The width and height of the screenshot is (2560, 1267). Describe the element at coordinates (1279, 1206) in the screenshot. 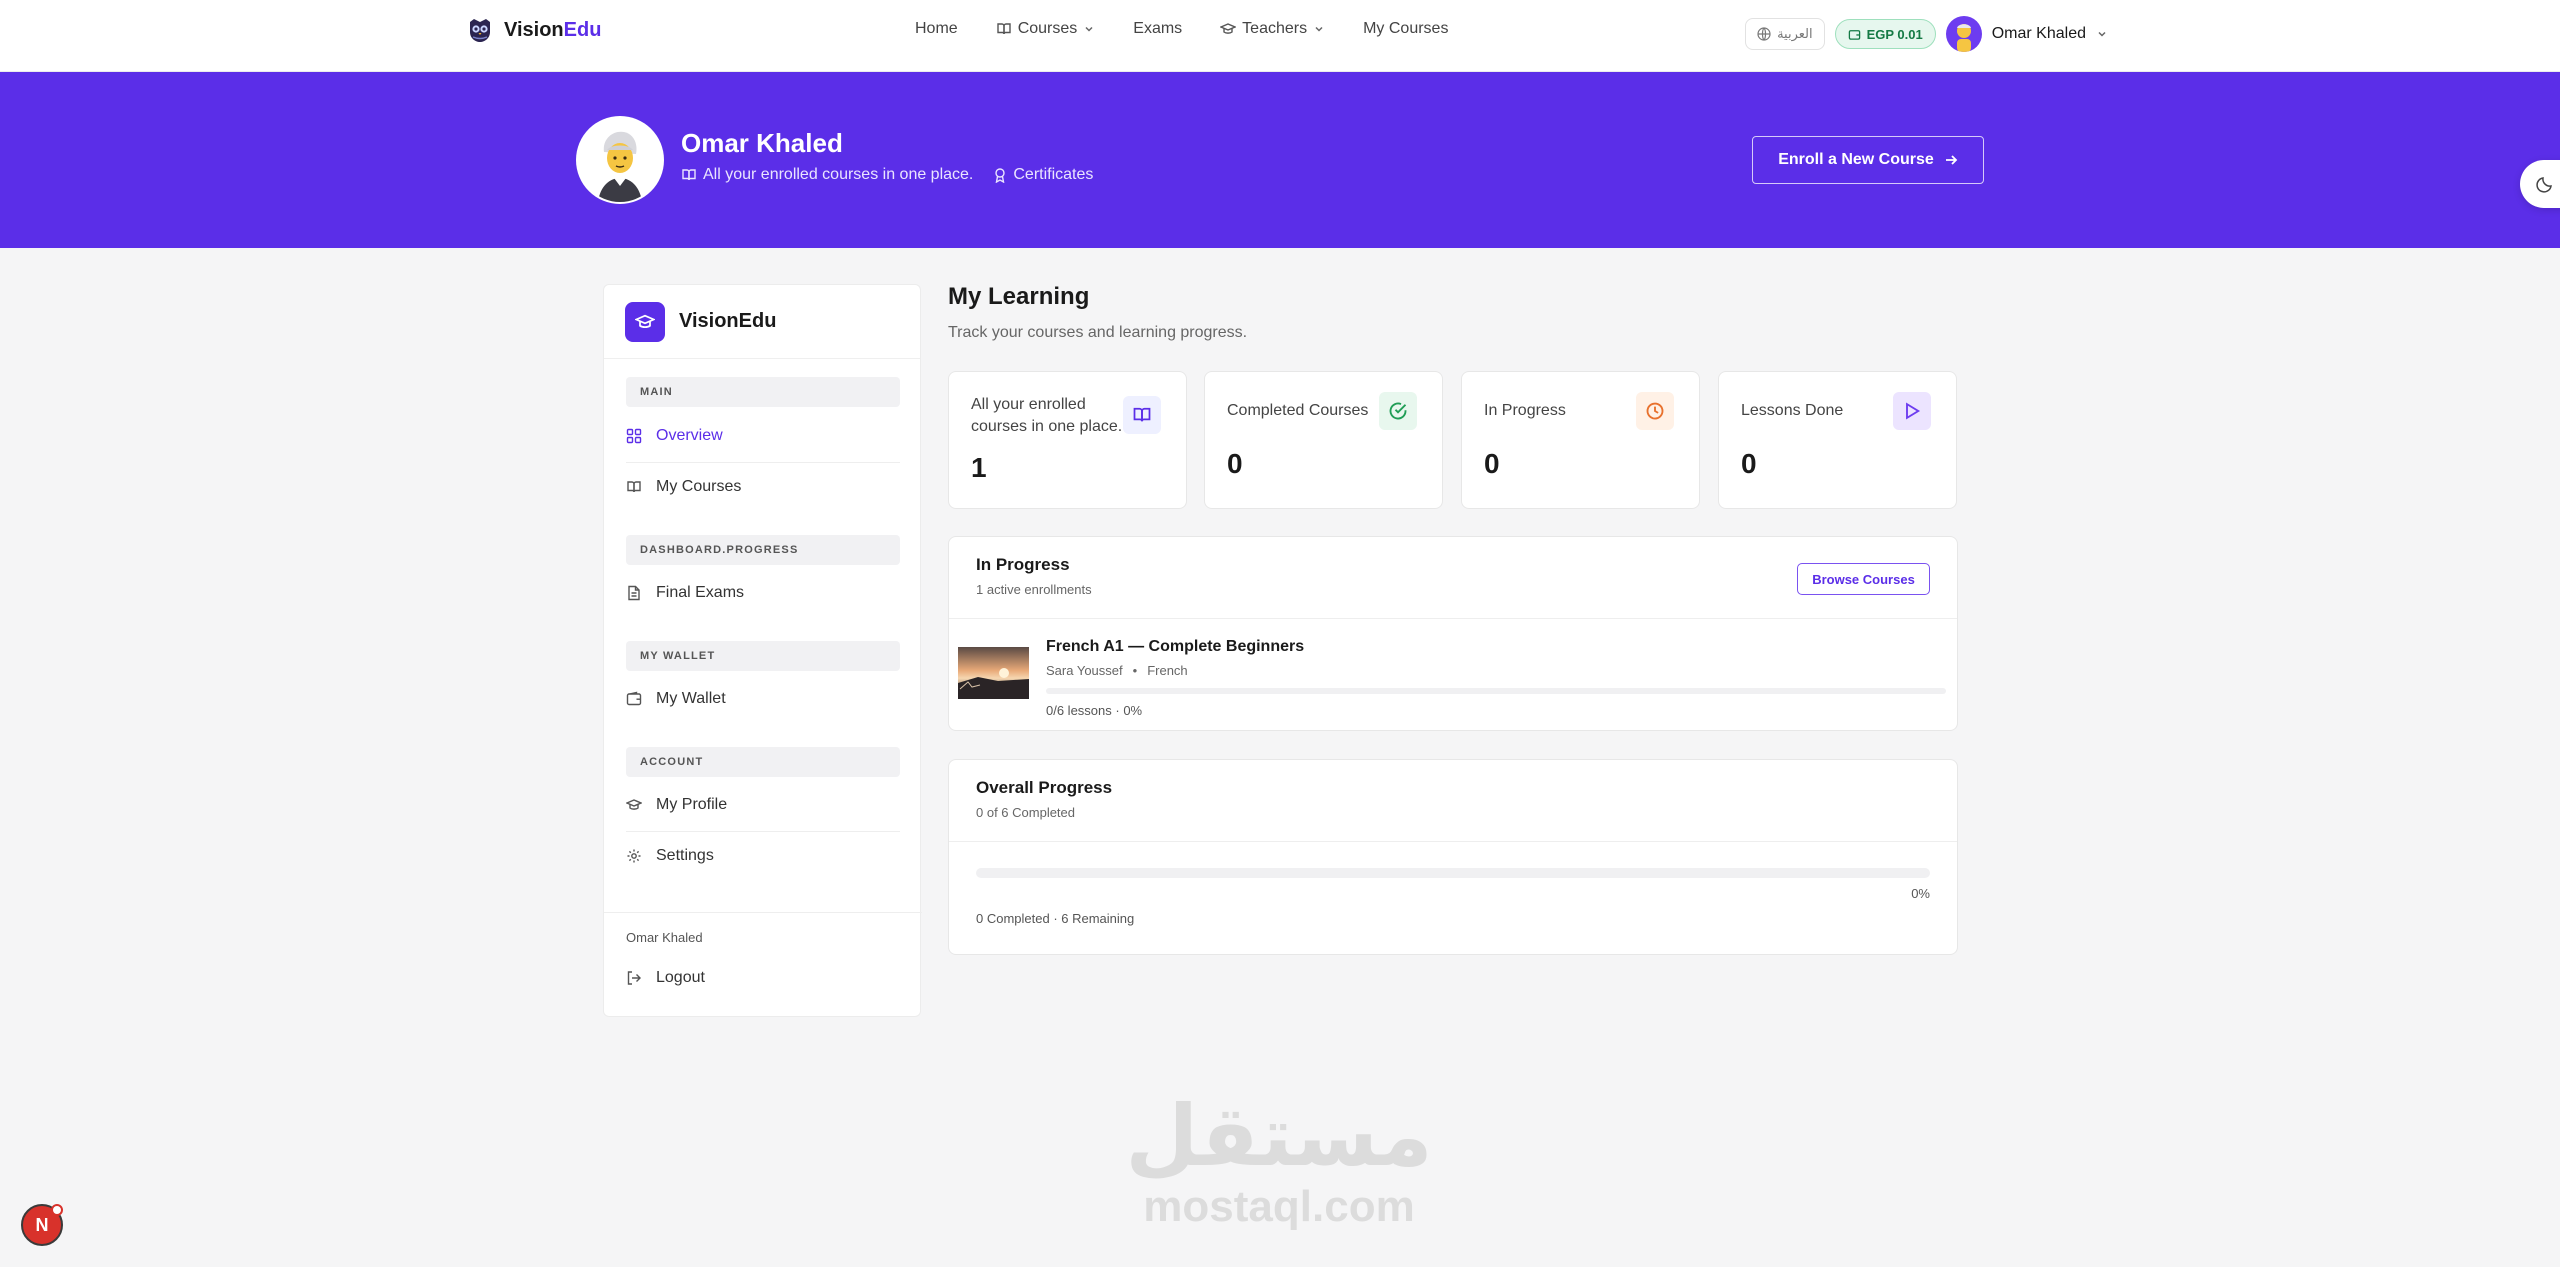

I see `watermark-latin: mostaql.com` at that location.